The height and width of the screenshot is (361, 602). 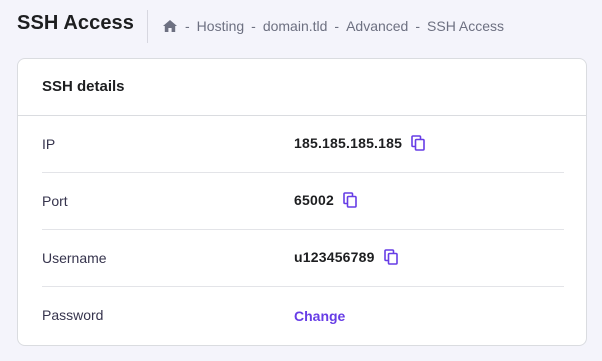 What do you see at coordinates (466, 26) in the screenshot?
I see `breadcrumb-item-ssh-access: SSH Access` at bounding box center [466, 26].